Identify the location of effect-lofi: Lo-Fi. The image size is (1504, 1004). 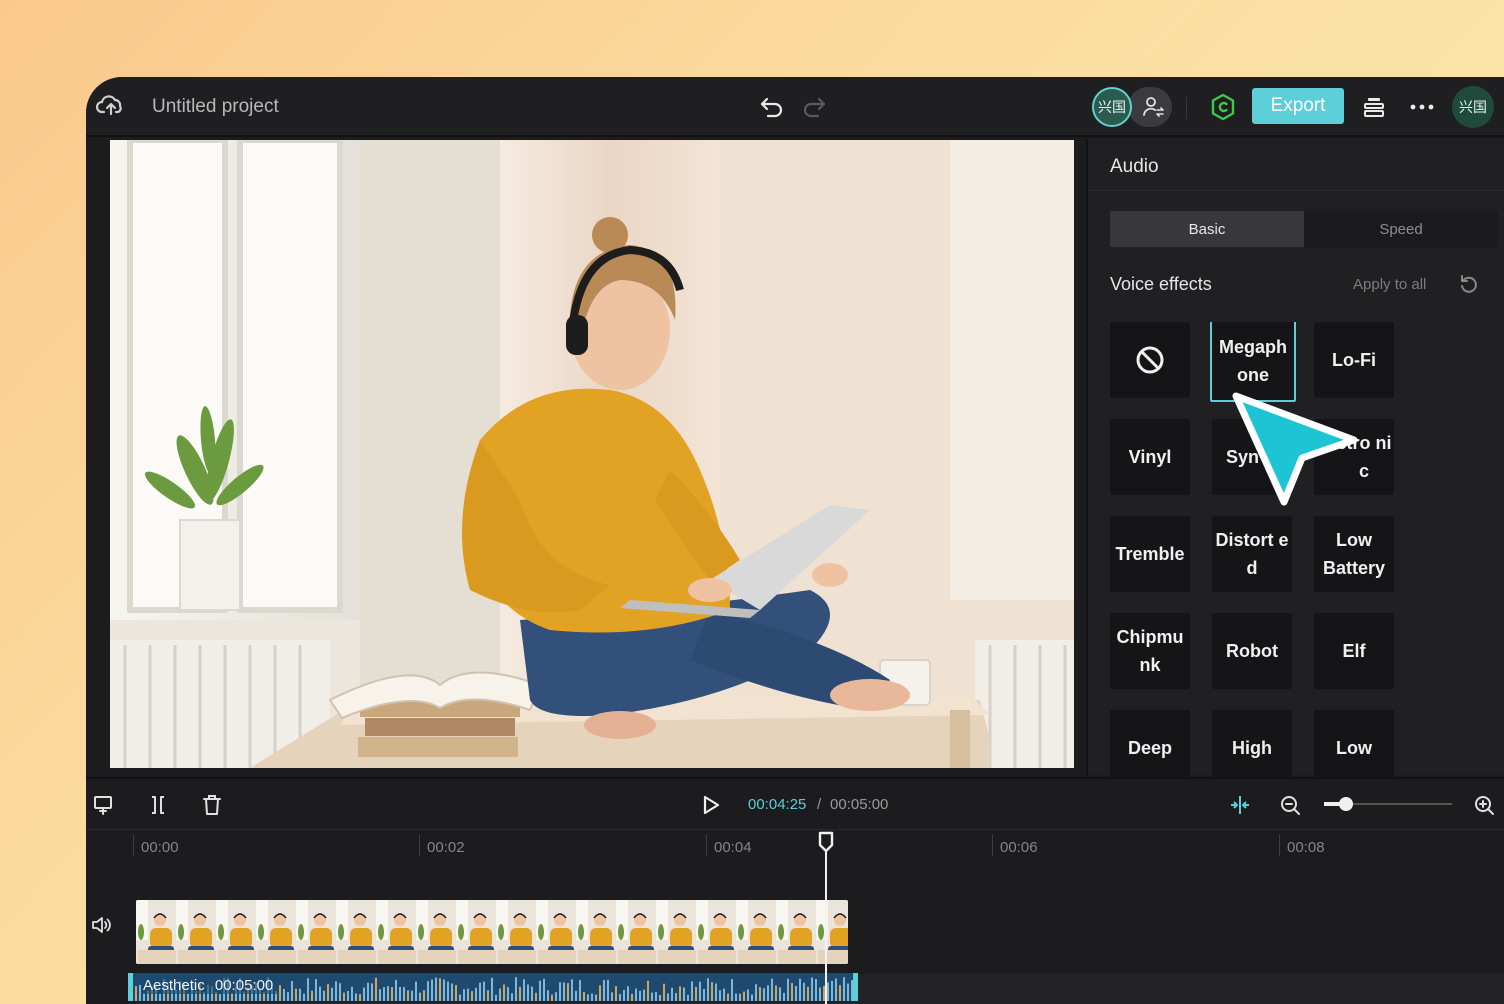
(1354, 360).